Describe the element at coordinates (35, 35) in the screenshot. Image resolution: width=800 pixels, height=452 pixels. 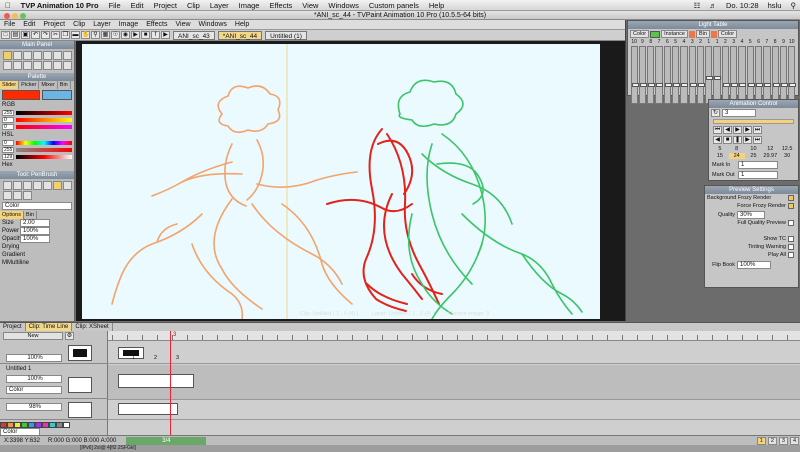
I see `undo-icon: ↶` at that location.